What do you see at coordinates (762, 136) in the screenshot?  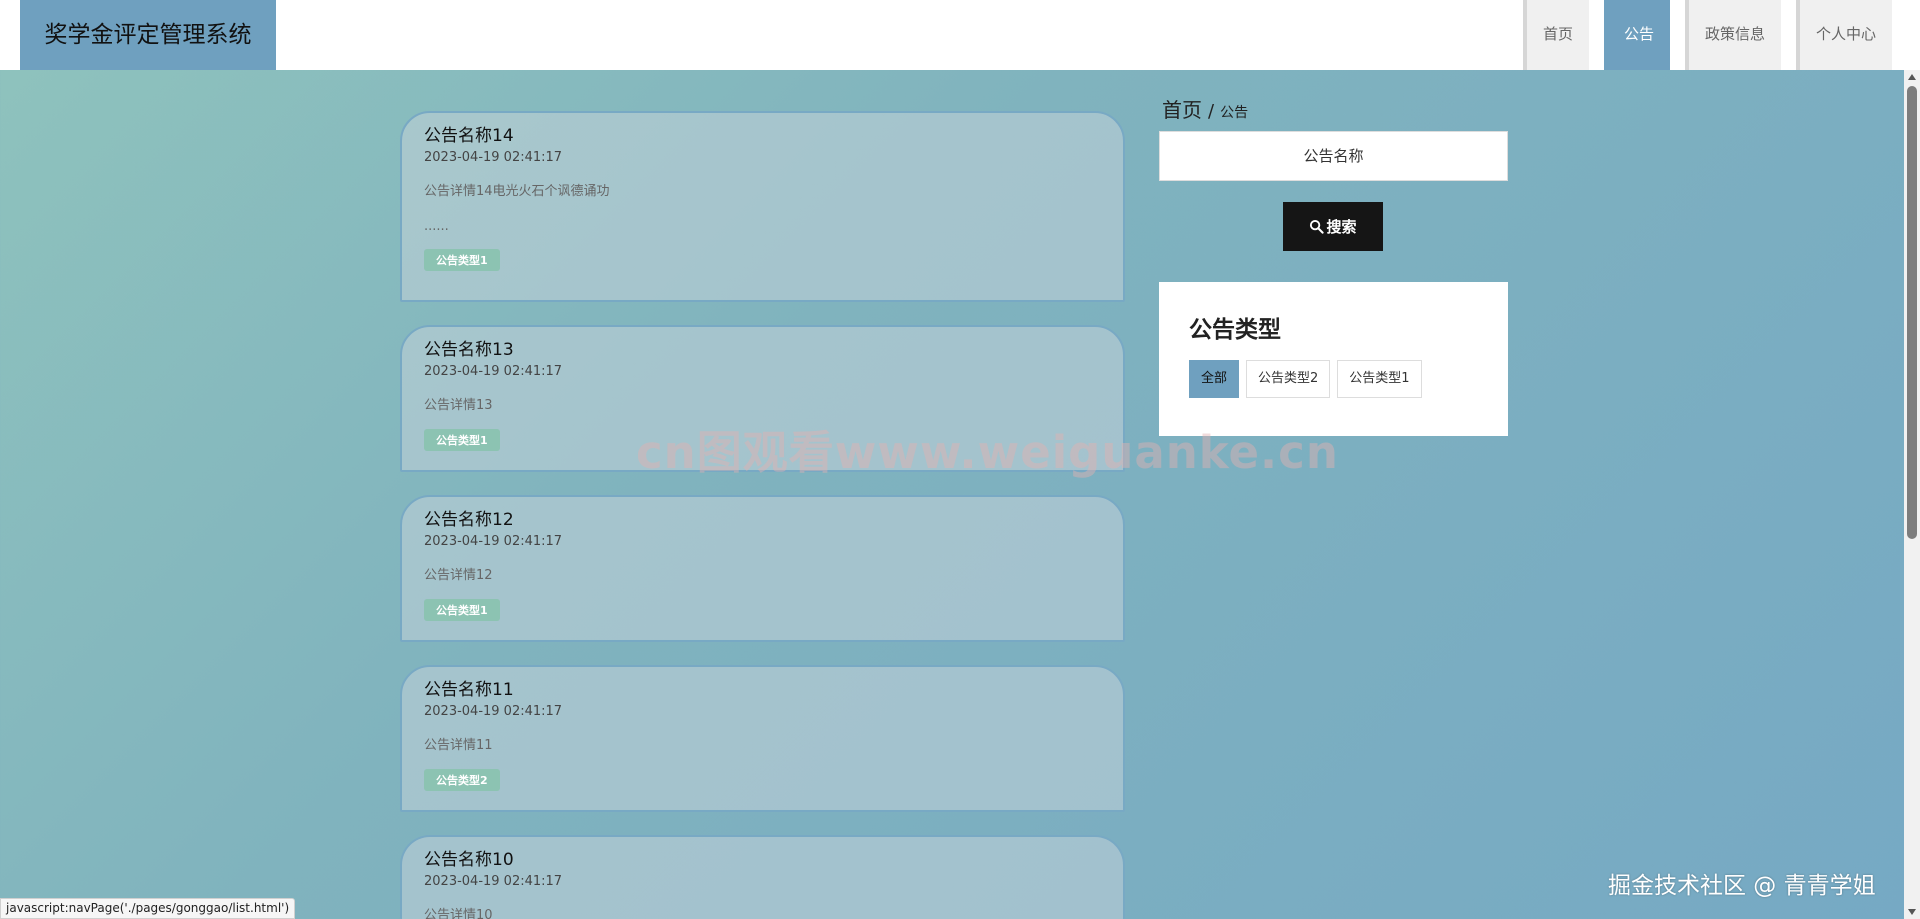 I see `announcement-title: 公告名称14` at bounding box center [762, 136].